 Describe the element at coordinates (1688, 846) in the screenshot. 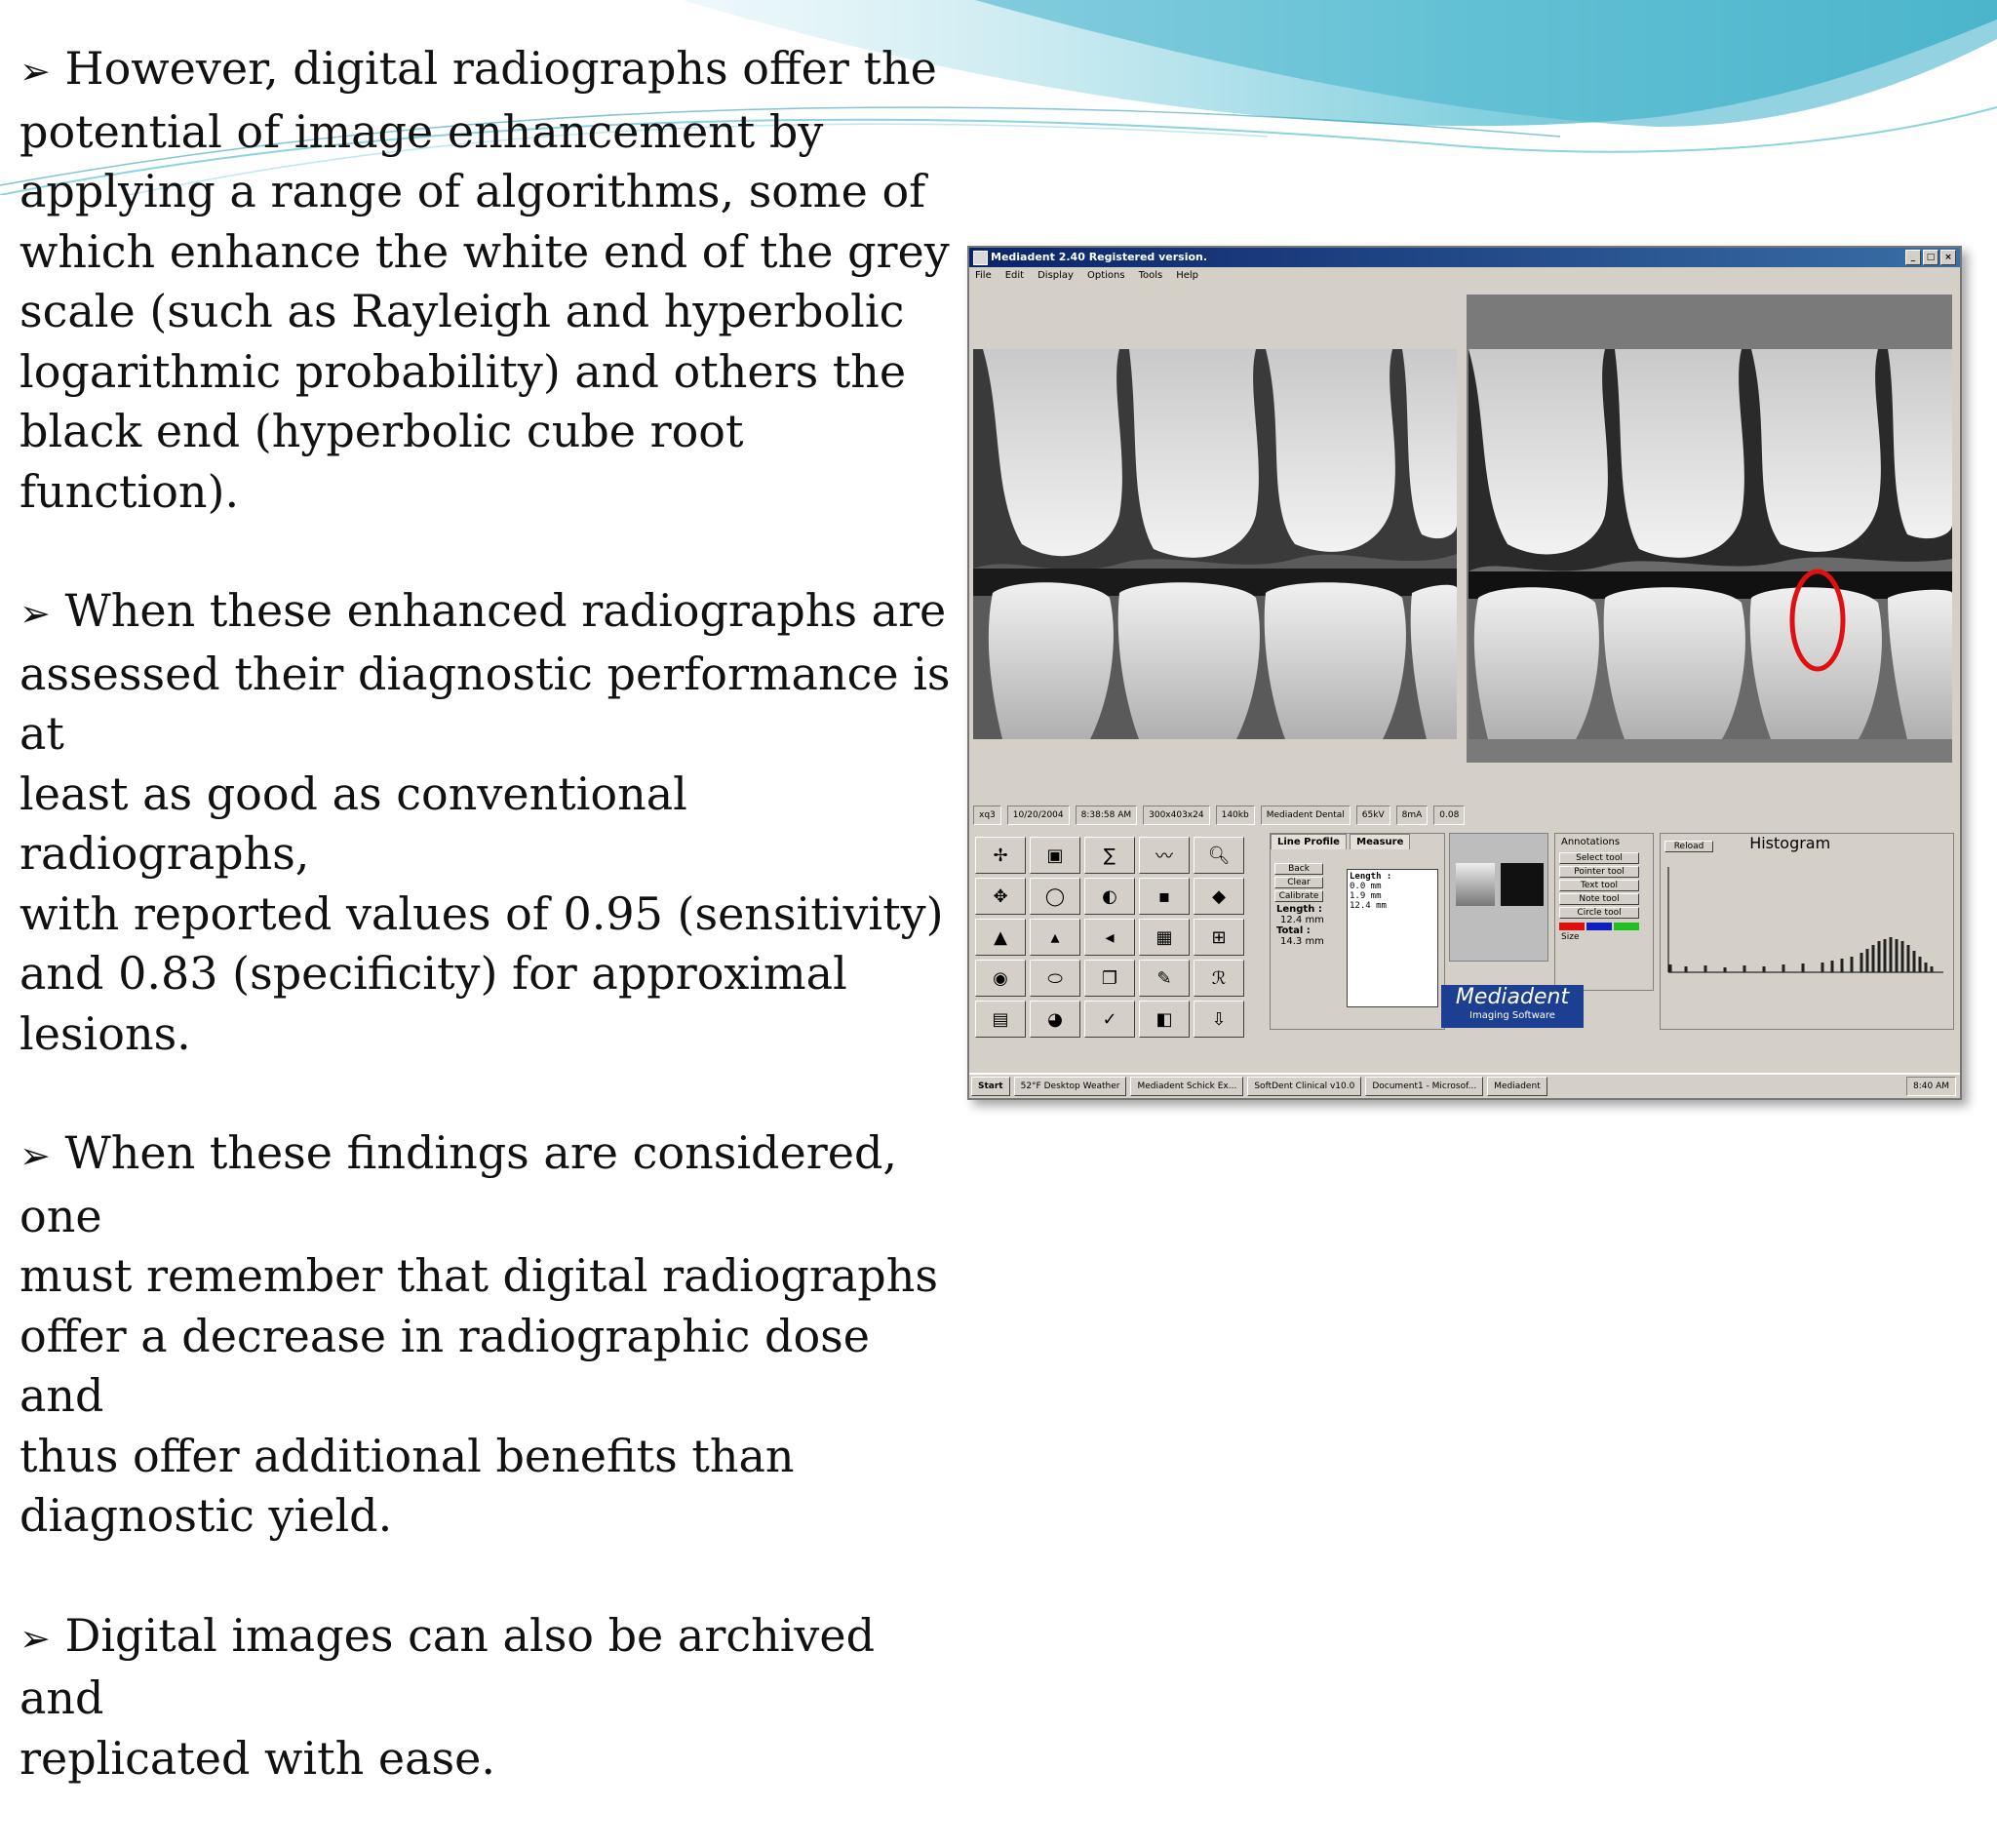

I see `reload-button: Reload` at that location.